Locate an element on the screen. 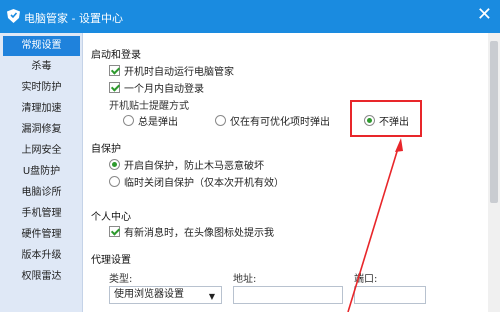 This screenshot has height=312, width=500. self-protect-temp-off-option: 临时关闭自保护（仅本次开机有效） is located at coordinates (196, 181).